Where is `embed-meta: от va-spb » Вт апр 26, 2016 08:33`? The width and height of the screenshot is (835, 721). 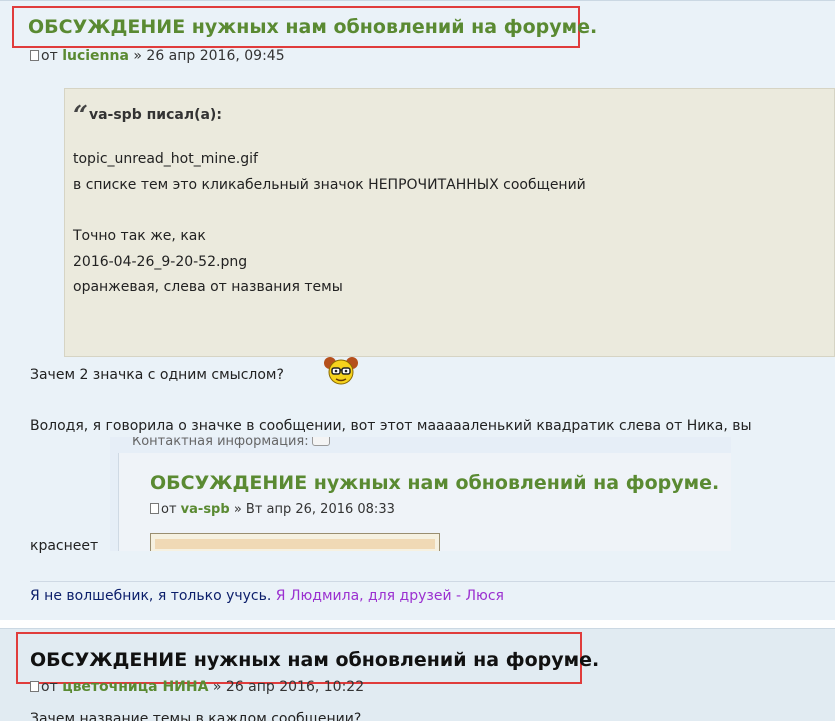
embed-meta: от va-spb » Вт апр 26, 2016 08:33 is located at coordinates (272, 509).